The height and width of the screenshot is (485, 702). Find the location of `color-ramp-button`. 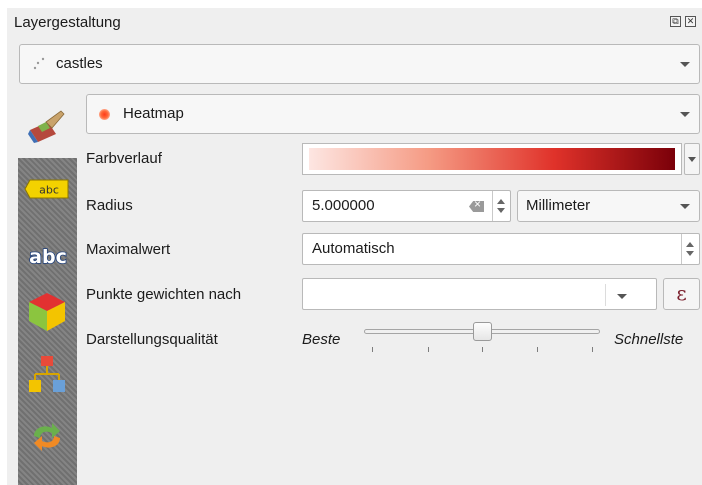

color-ramp-button is located at coordinates (492, 159).